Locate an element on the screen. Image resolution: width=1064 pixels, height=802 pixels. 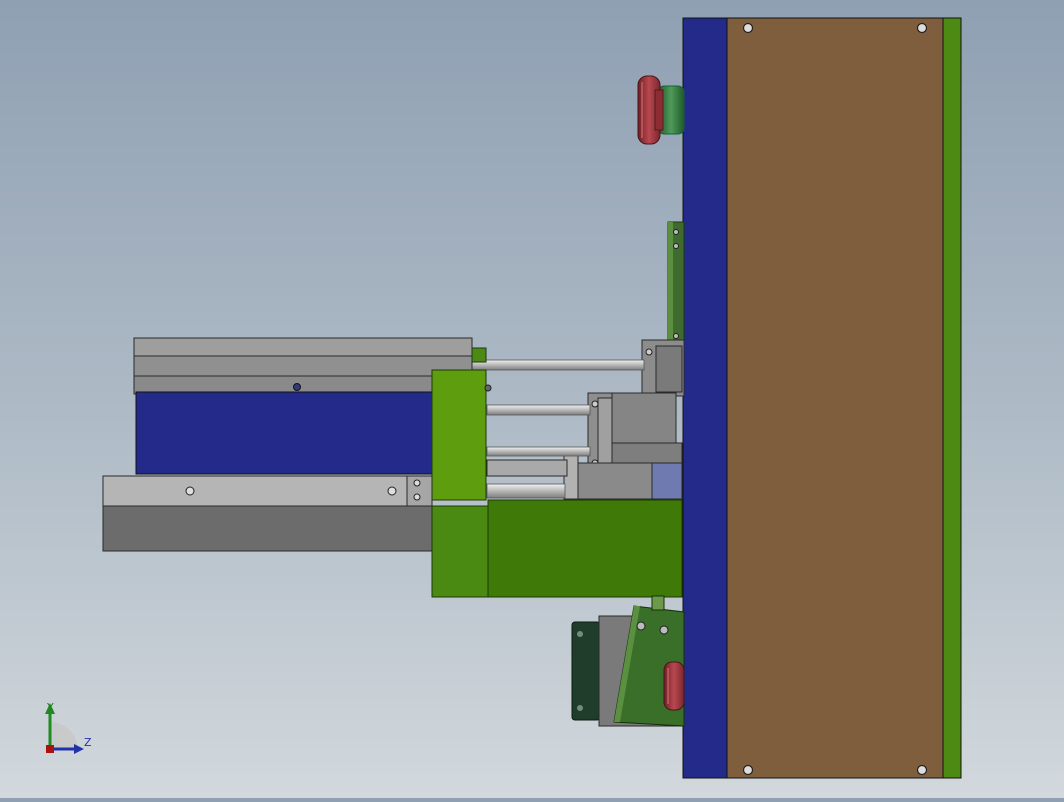
triad-z-label: Z is located at coordinates (88, 742).